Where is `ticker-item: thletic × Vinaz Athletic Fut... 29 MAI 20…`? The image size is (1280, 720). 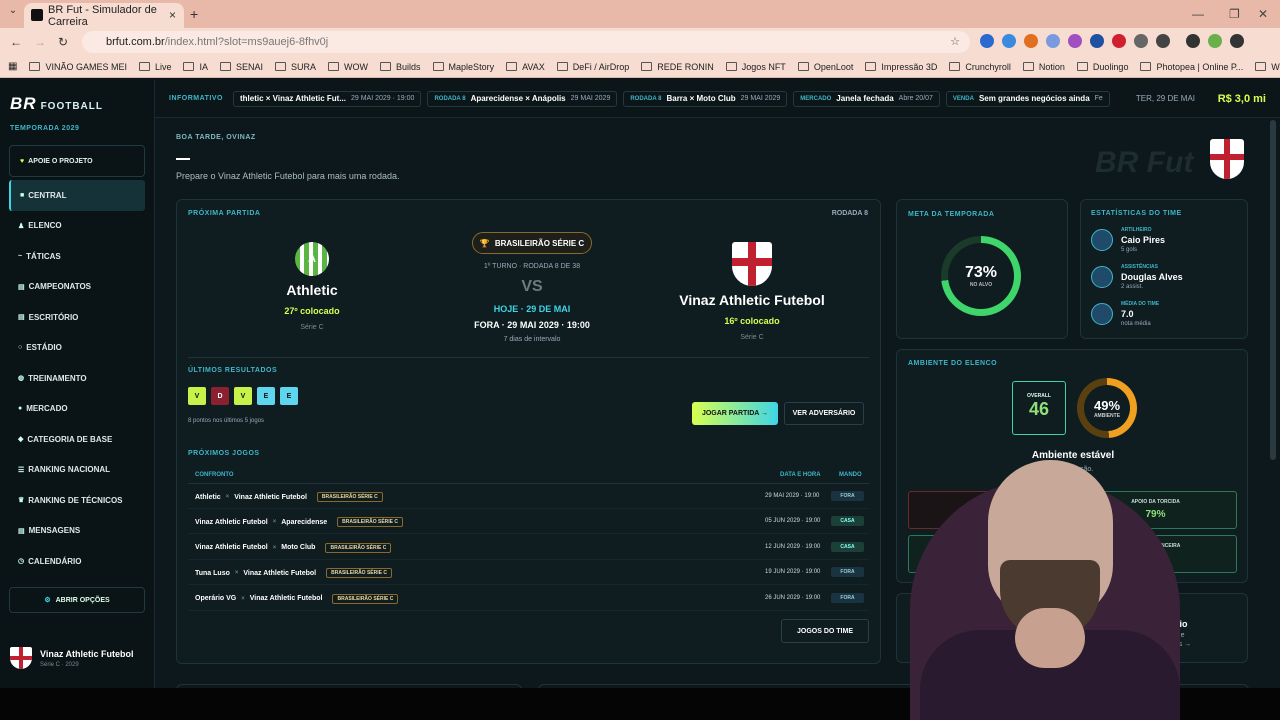
ticker-item: thletic × Vinaz Athletic Fut... 29 MAI 20… is located at coordinates (327, 98).